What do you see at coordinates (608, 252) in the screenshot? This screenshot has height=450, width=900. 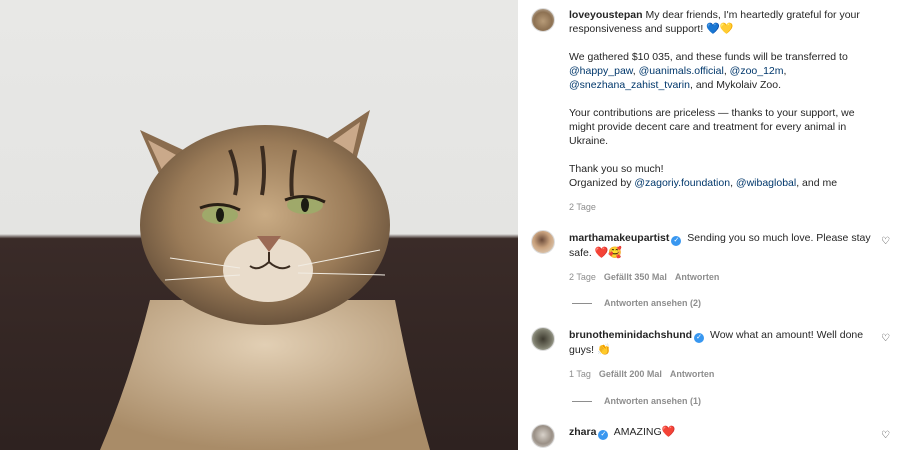 I see `comment-emoji: ❤️🥰` at bounding box center [608, 252].